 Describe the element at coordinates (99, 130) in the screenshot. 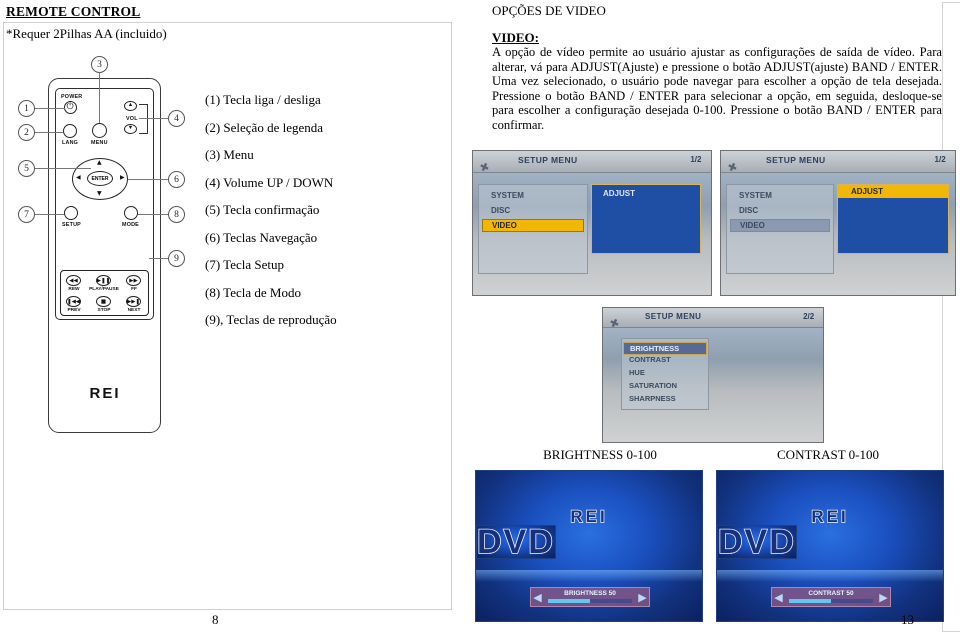

I see `menu-button` at that location.